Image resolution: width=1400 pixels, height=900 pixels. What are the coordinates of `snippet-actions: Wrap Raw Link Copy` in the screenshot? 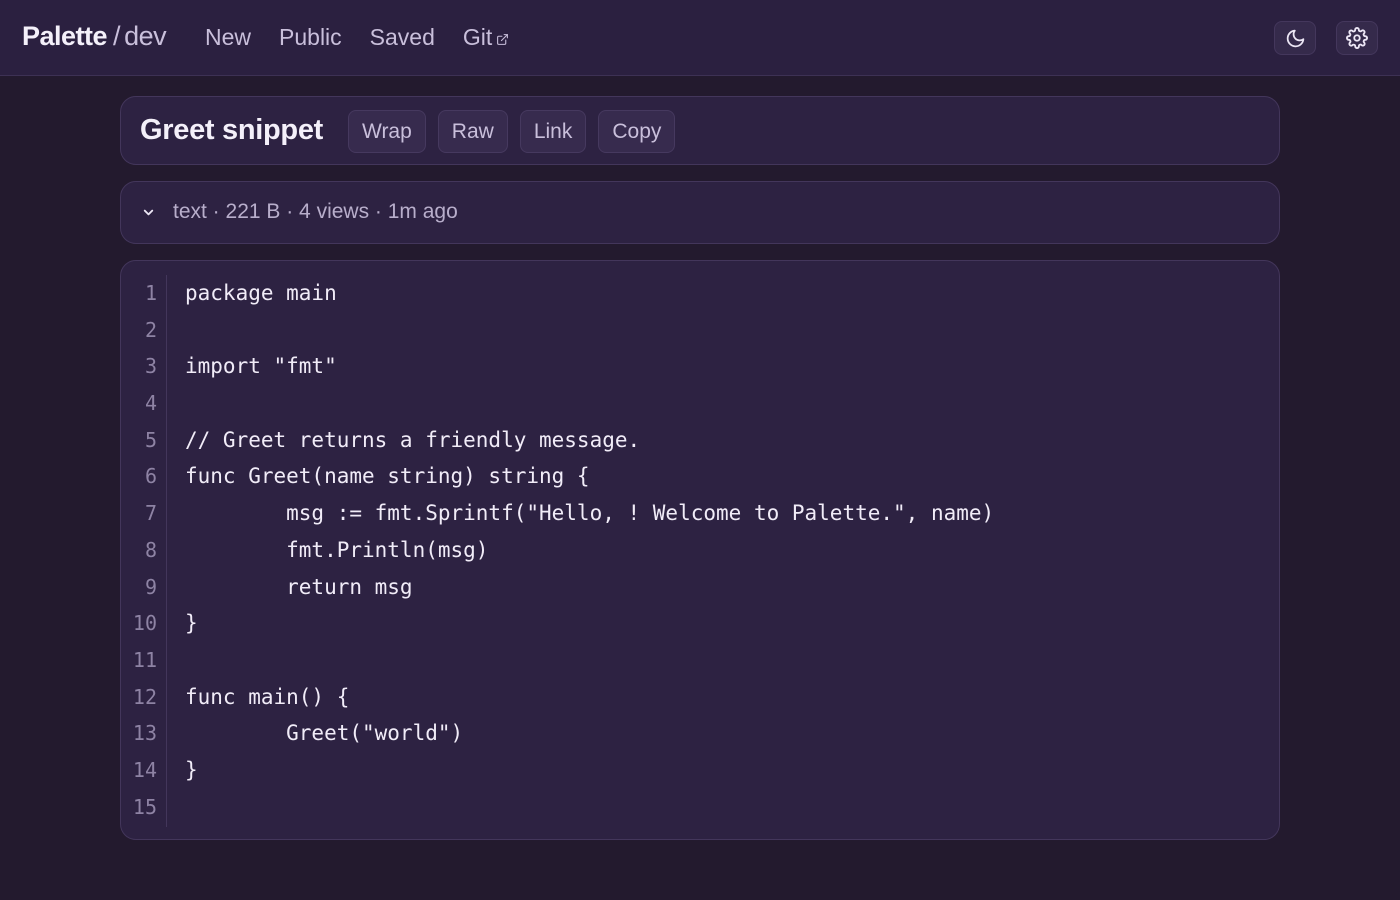 It's located at (512, 131).